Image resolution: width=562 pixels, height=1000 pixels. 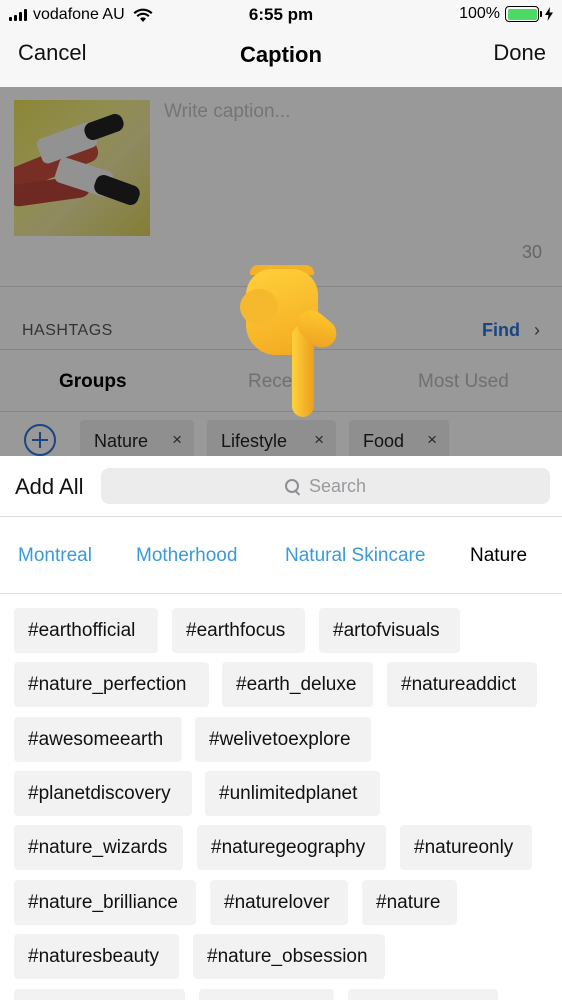 I want to click on page-title: Caption, so click(x=281, y=54).